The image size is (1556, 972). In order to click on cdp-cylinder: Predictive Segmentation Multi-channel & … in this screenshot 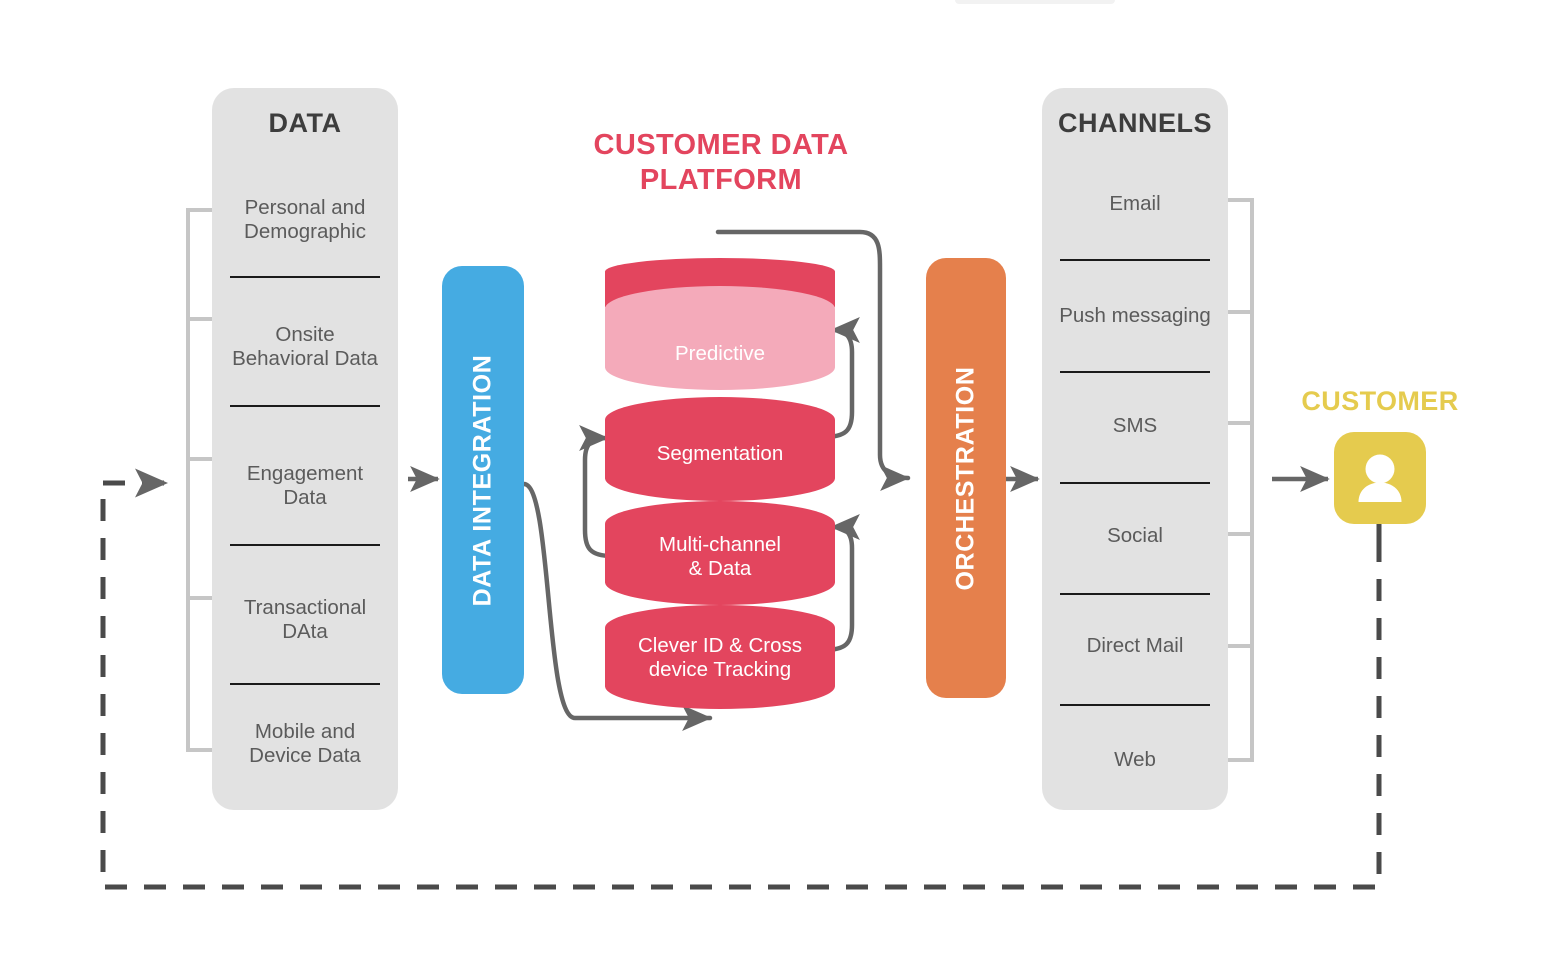, I will do `click(720, 483)`.